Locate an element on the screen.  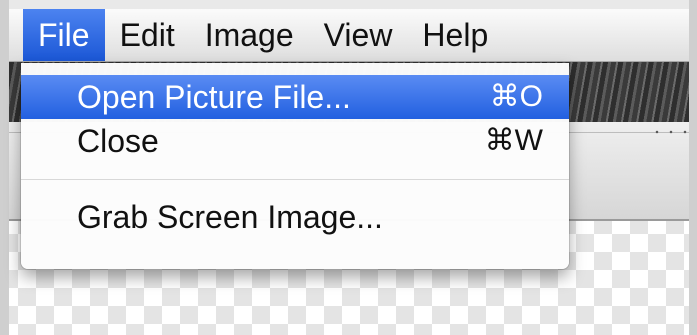
window-frame-top is located at coordinates (348, 4).